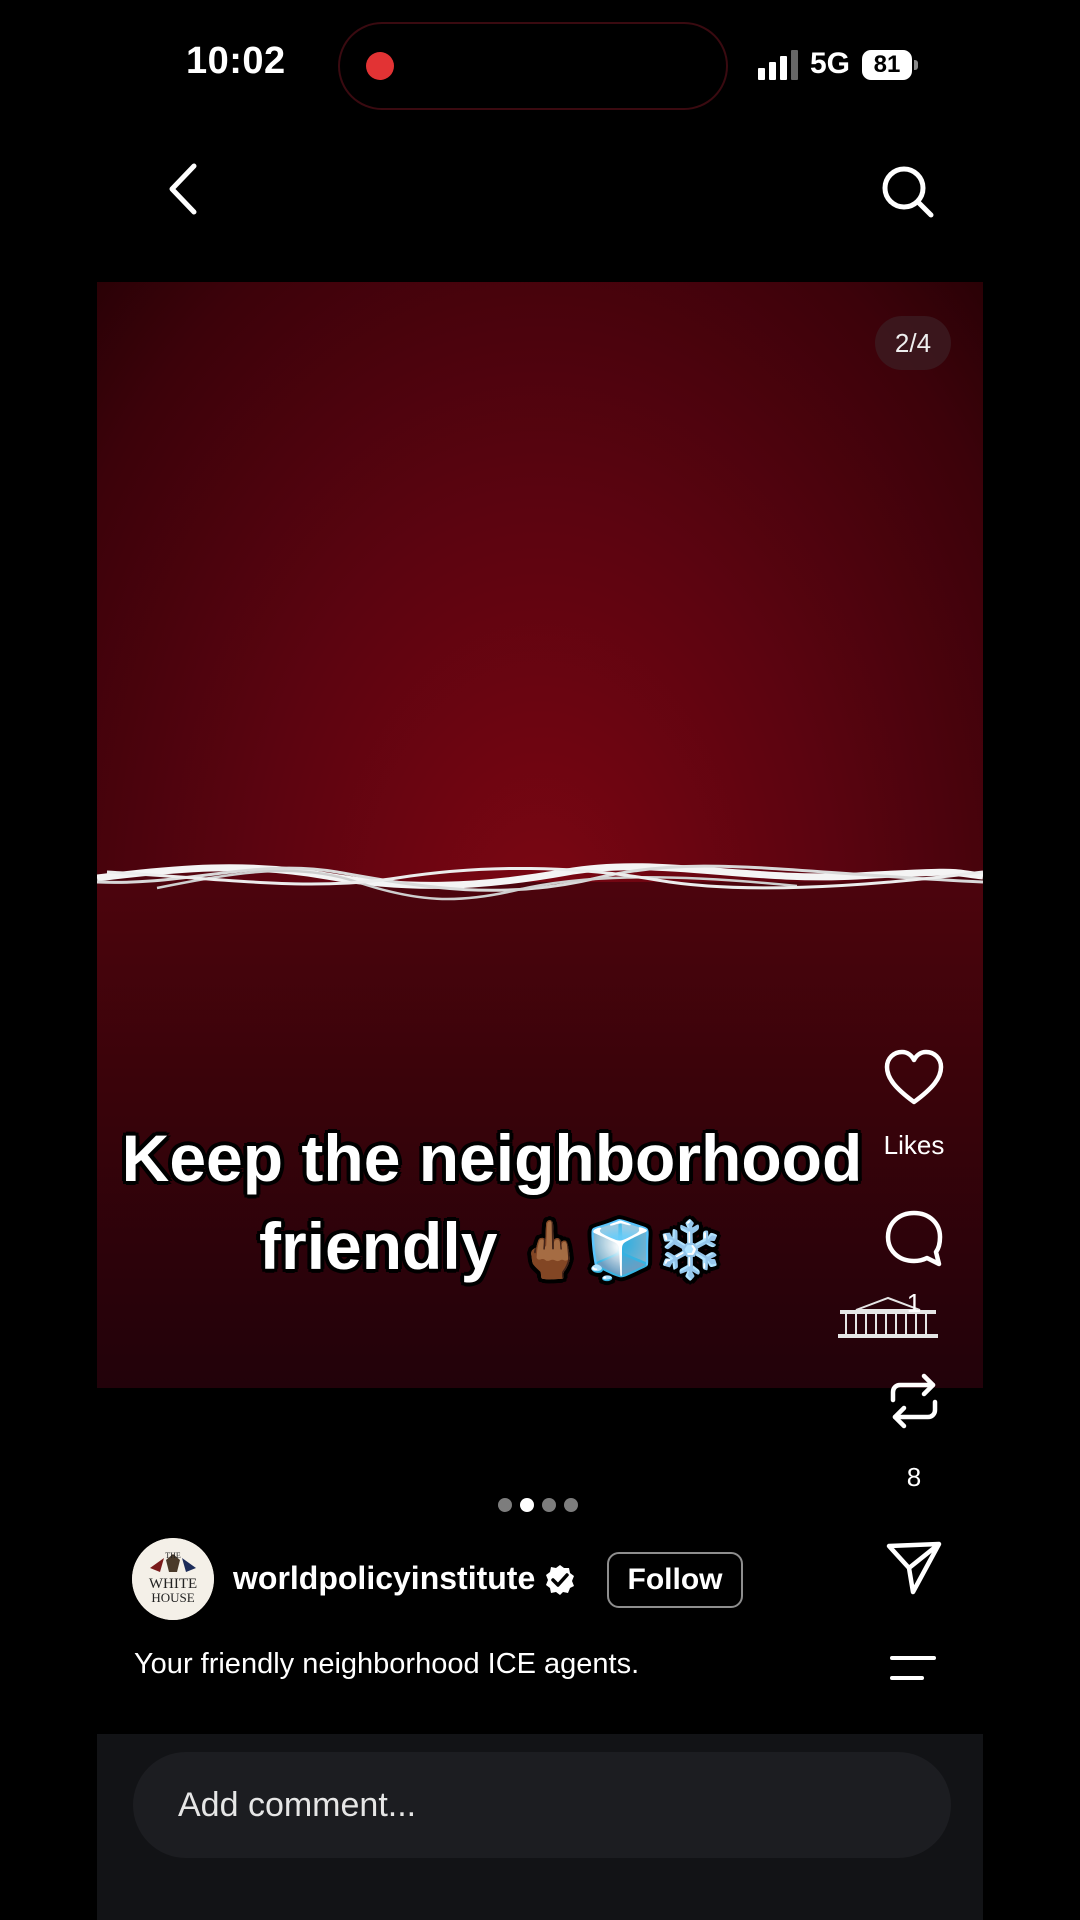 The image size is (1080, 1920). I want to click on dynamic-island, so click(533, 66).